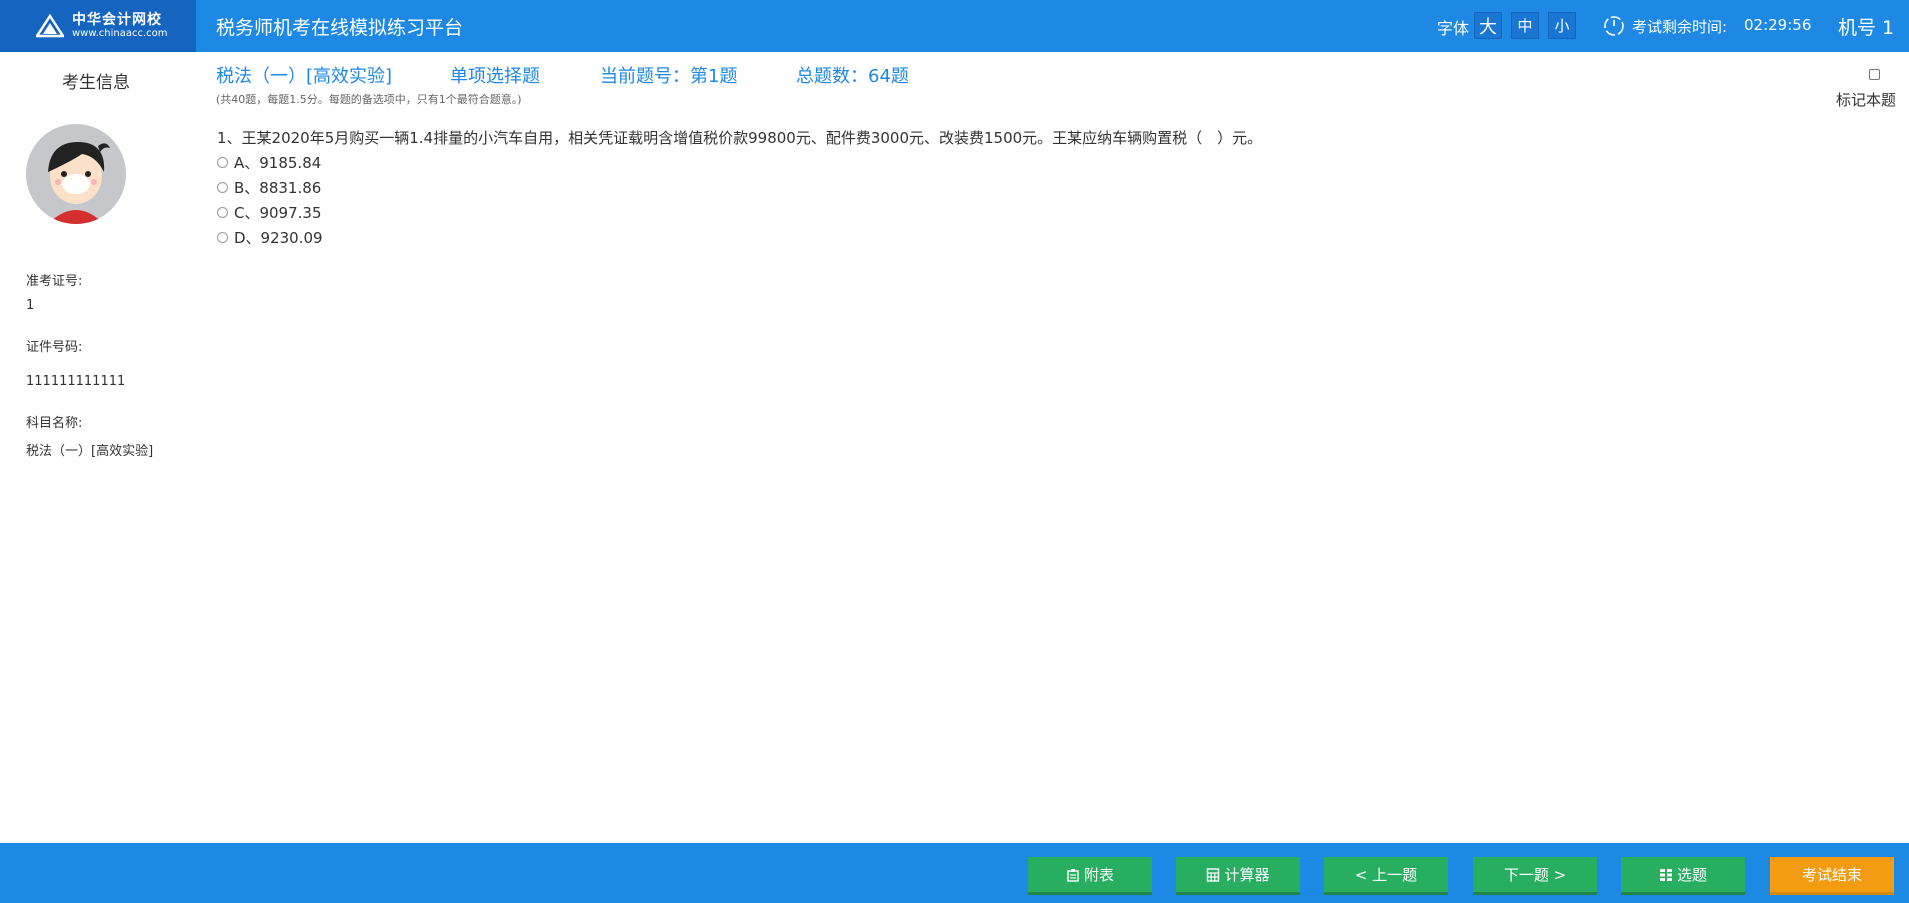  What do you see at coordinates (117, 19) in the screenshot?
I see `logo-cn-text: 中华会计网校` at bounding box center [117, 19].